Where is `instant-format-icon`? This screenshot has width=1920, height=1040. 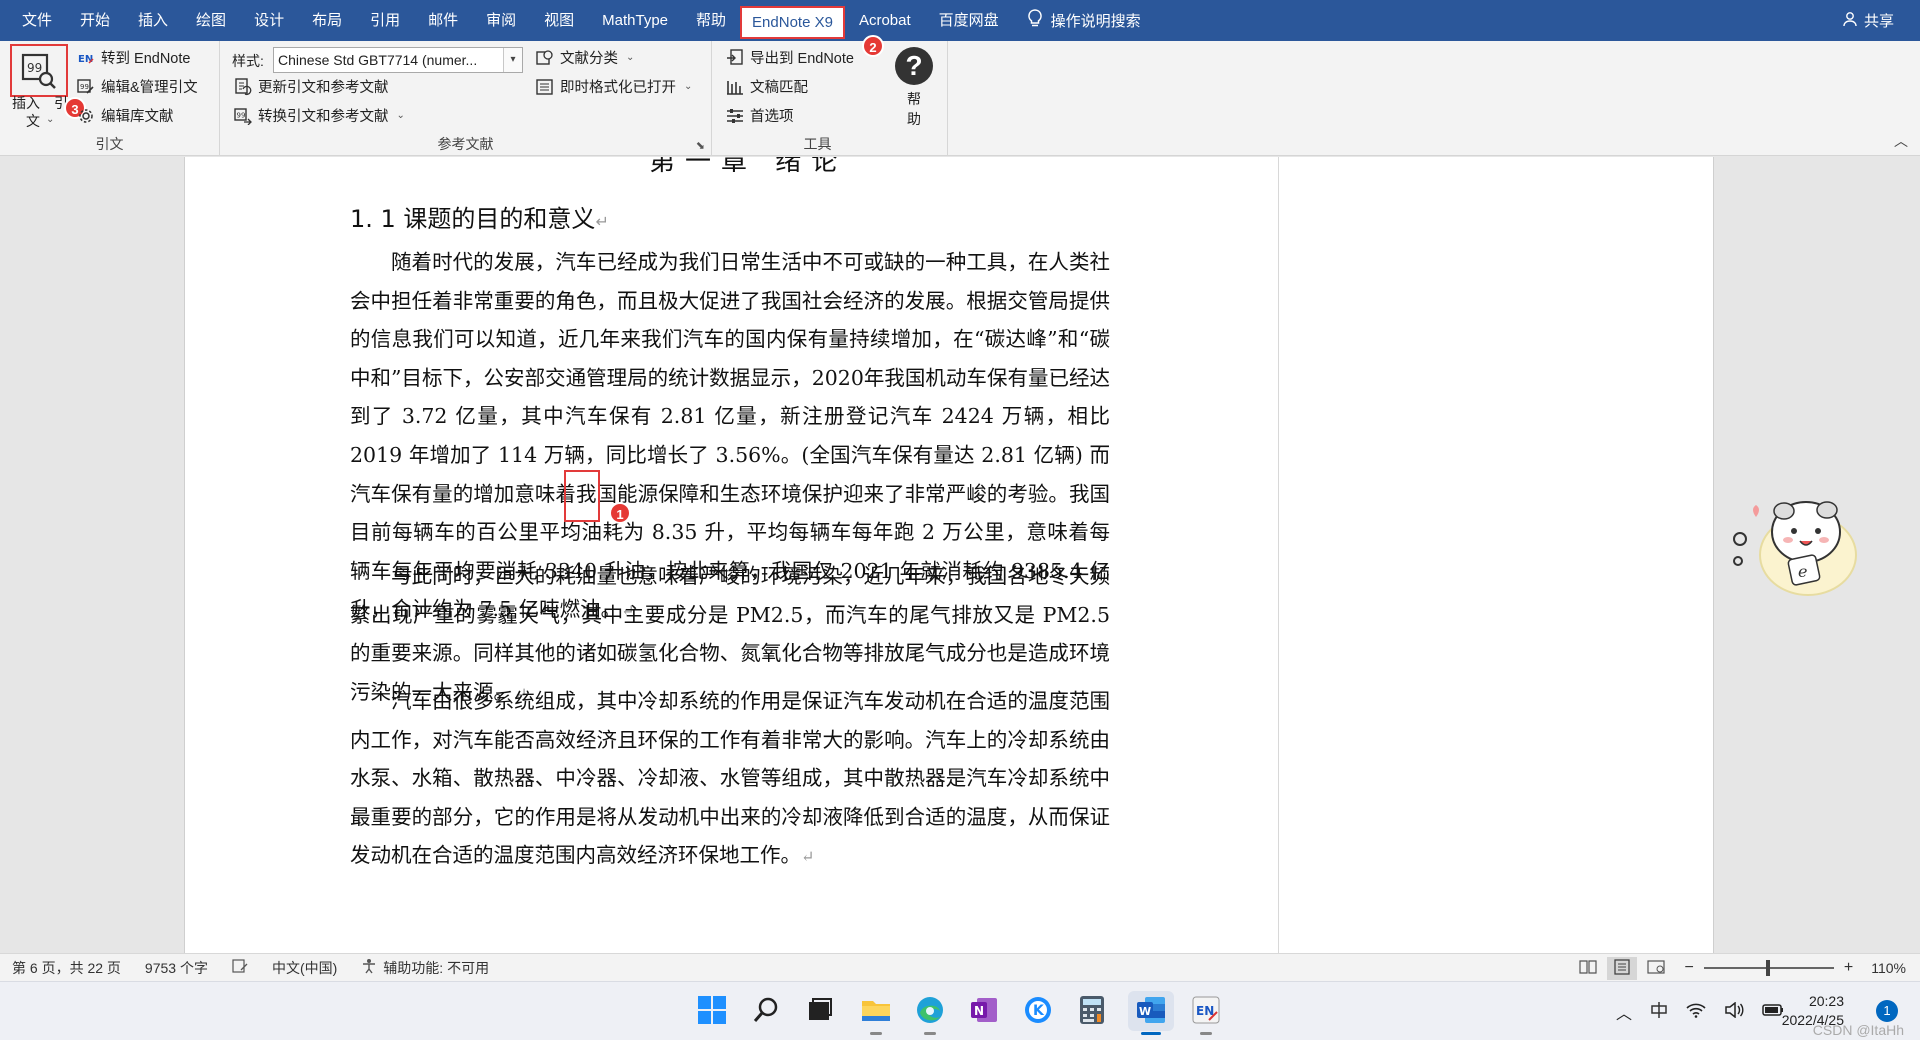
instant-format-icon is located at coordinates (545, 87).